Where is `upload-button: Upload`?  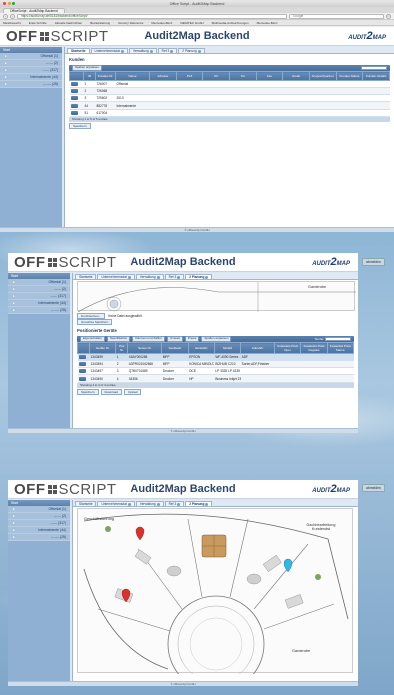
upload-button: Upload is located at coordinates (132, 391).